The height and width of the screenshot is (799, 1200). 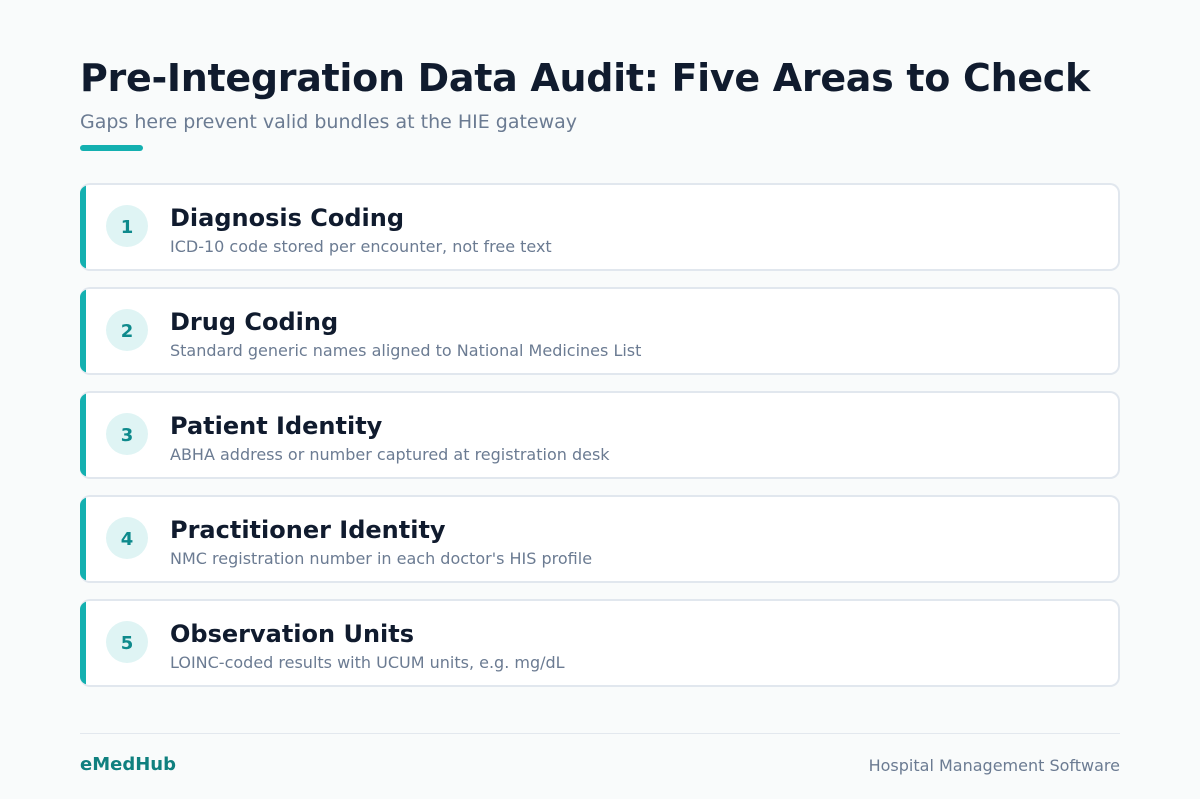 What do you see at coordinates (127, 538) in the screenshot?
I see `item-number-badge: 4` at bounding box center [127, 538].